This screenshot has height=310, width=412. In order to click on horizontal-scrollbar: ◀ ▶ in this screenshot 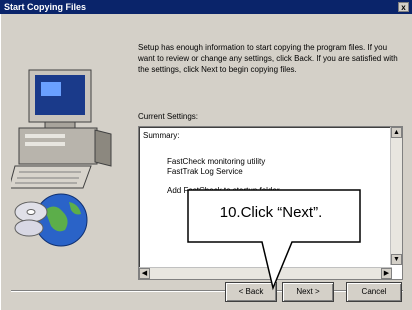, I will do `click(265, 273)`.